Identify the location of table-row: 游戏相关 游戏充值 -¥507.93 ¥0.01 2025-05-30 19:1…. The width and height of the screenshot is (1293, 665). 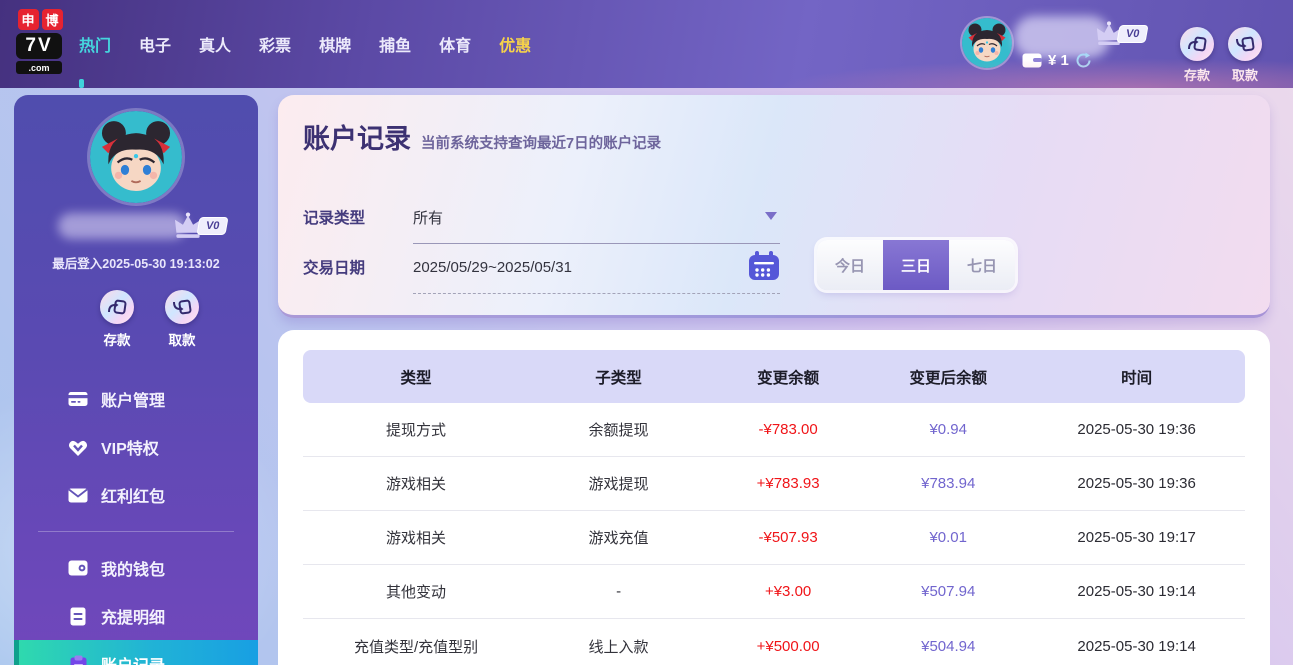
(774, 538).